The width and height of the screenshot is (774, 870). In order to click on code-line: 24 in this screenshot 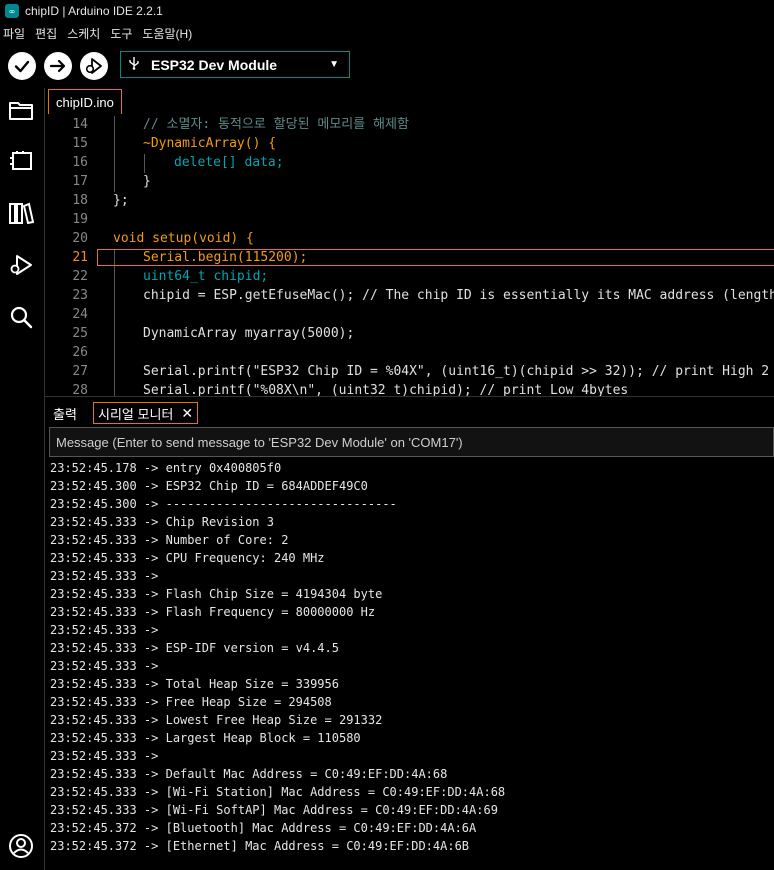, I will do `click(80, 314)`.